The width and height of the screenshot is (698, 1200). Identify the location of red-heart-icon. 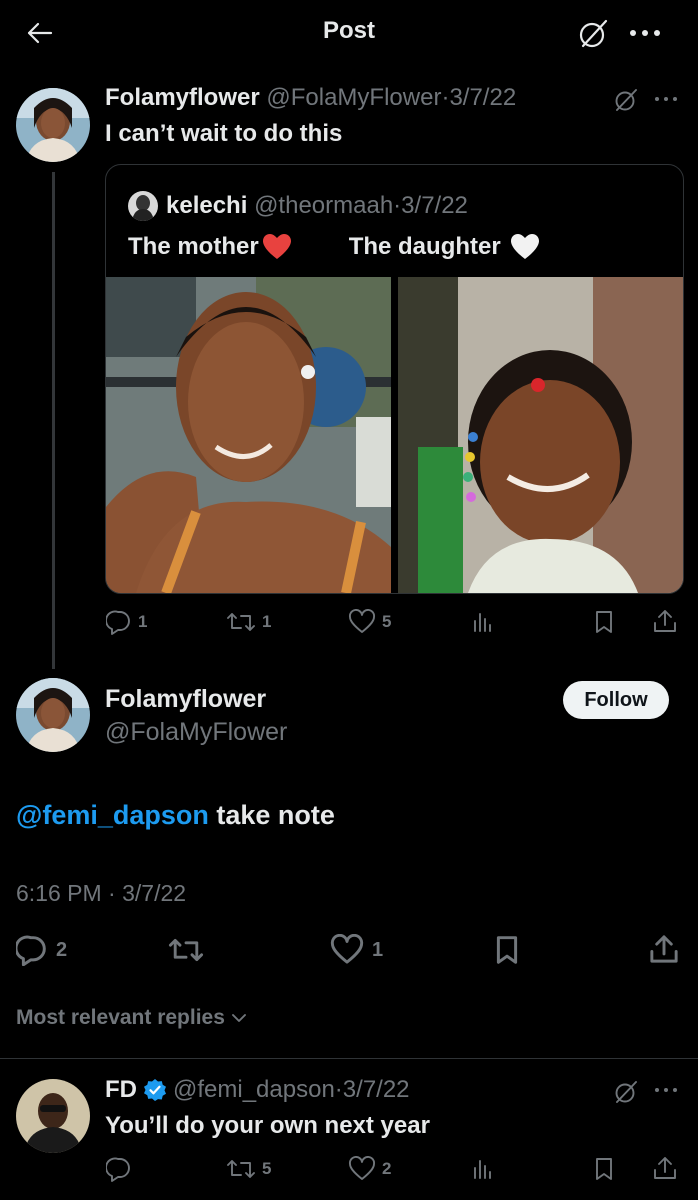
(276, 246).